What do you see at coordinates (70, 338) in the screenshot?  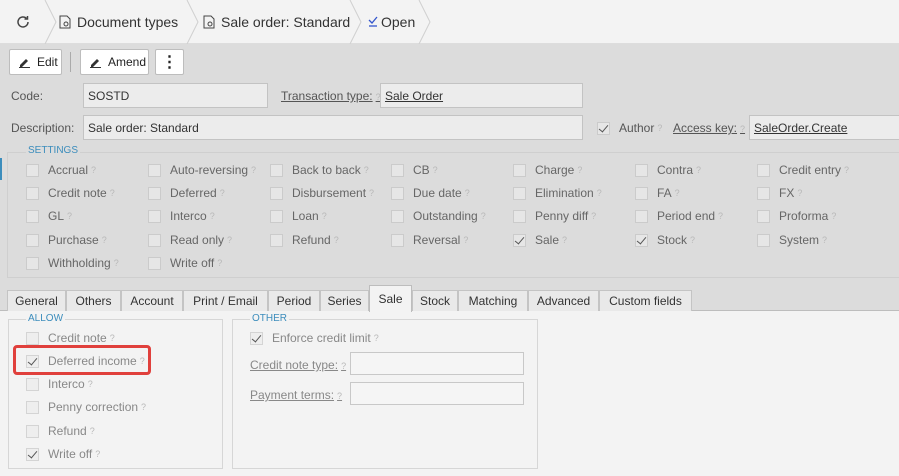 I see `allow-checkbox: Credit note?` at bounding box center [70, 338].